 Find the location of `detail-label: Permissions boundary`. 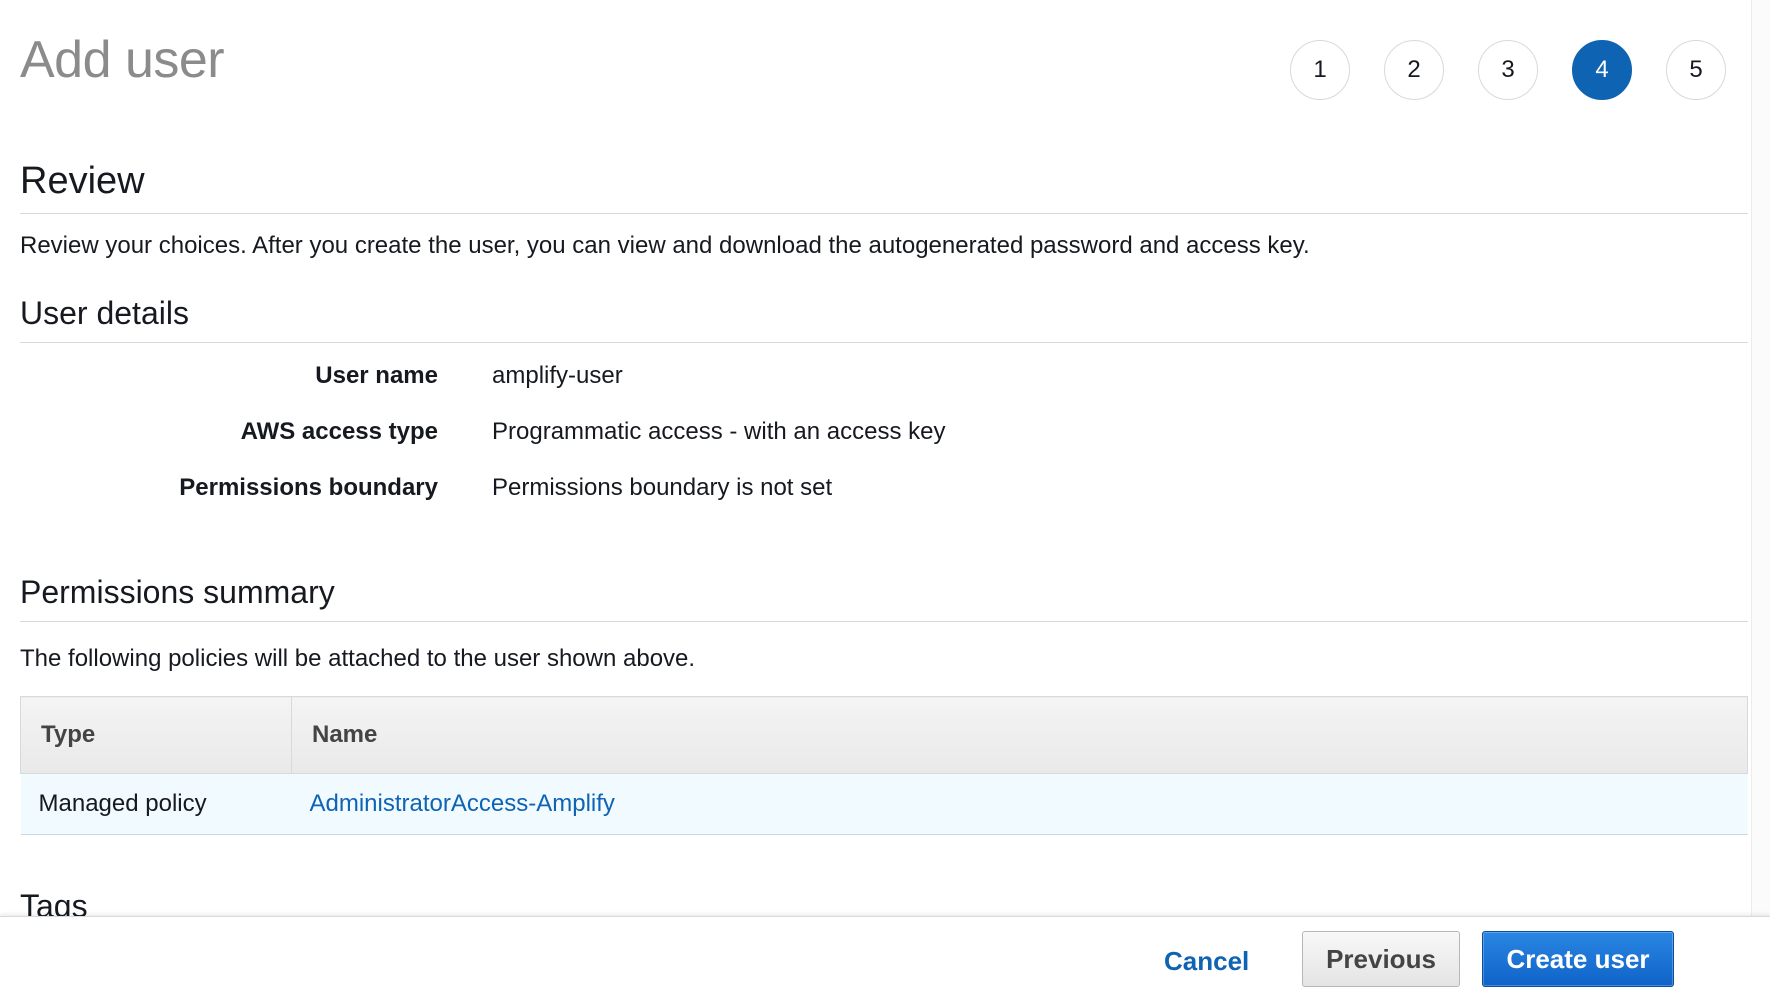

detail-label: Permissions boundary is located at coordinates (308, 487).